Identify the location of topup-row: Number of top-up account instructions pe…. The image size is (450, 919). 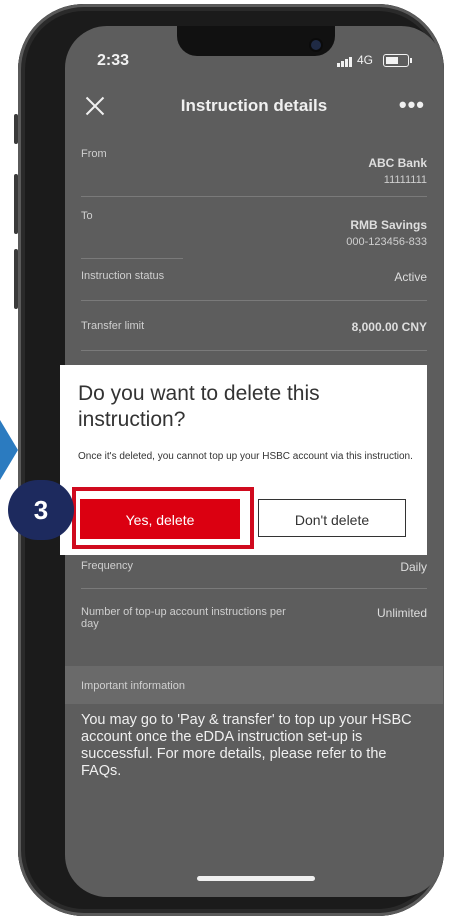
(254, 621).